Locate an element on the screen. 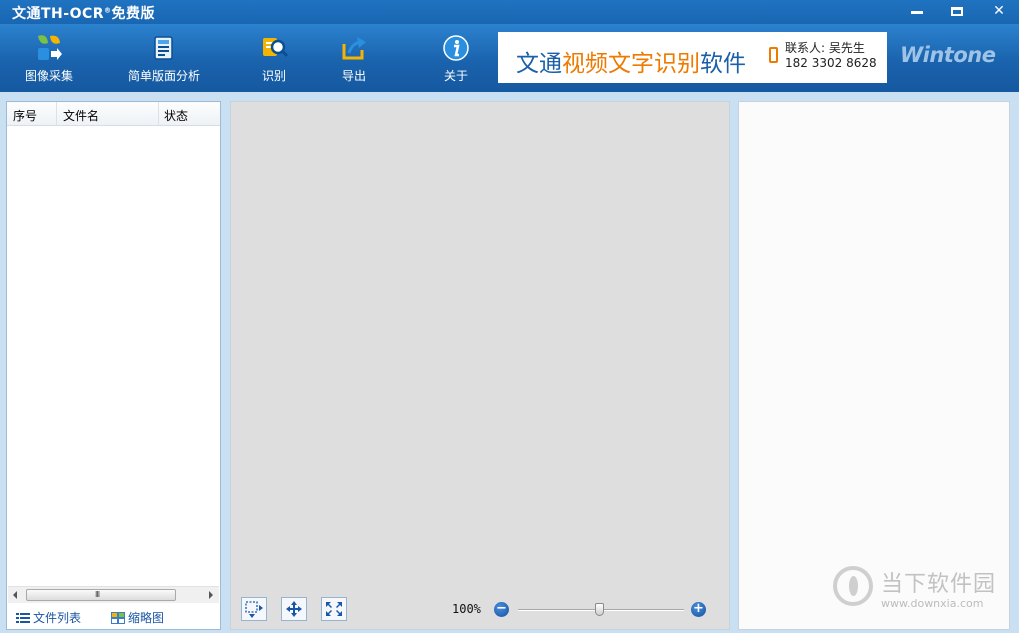 The image size is (1019, 633). ad-contact: 联系人: 吴先生 182 3302 8628 is located at coordinates (831, 56).